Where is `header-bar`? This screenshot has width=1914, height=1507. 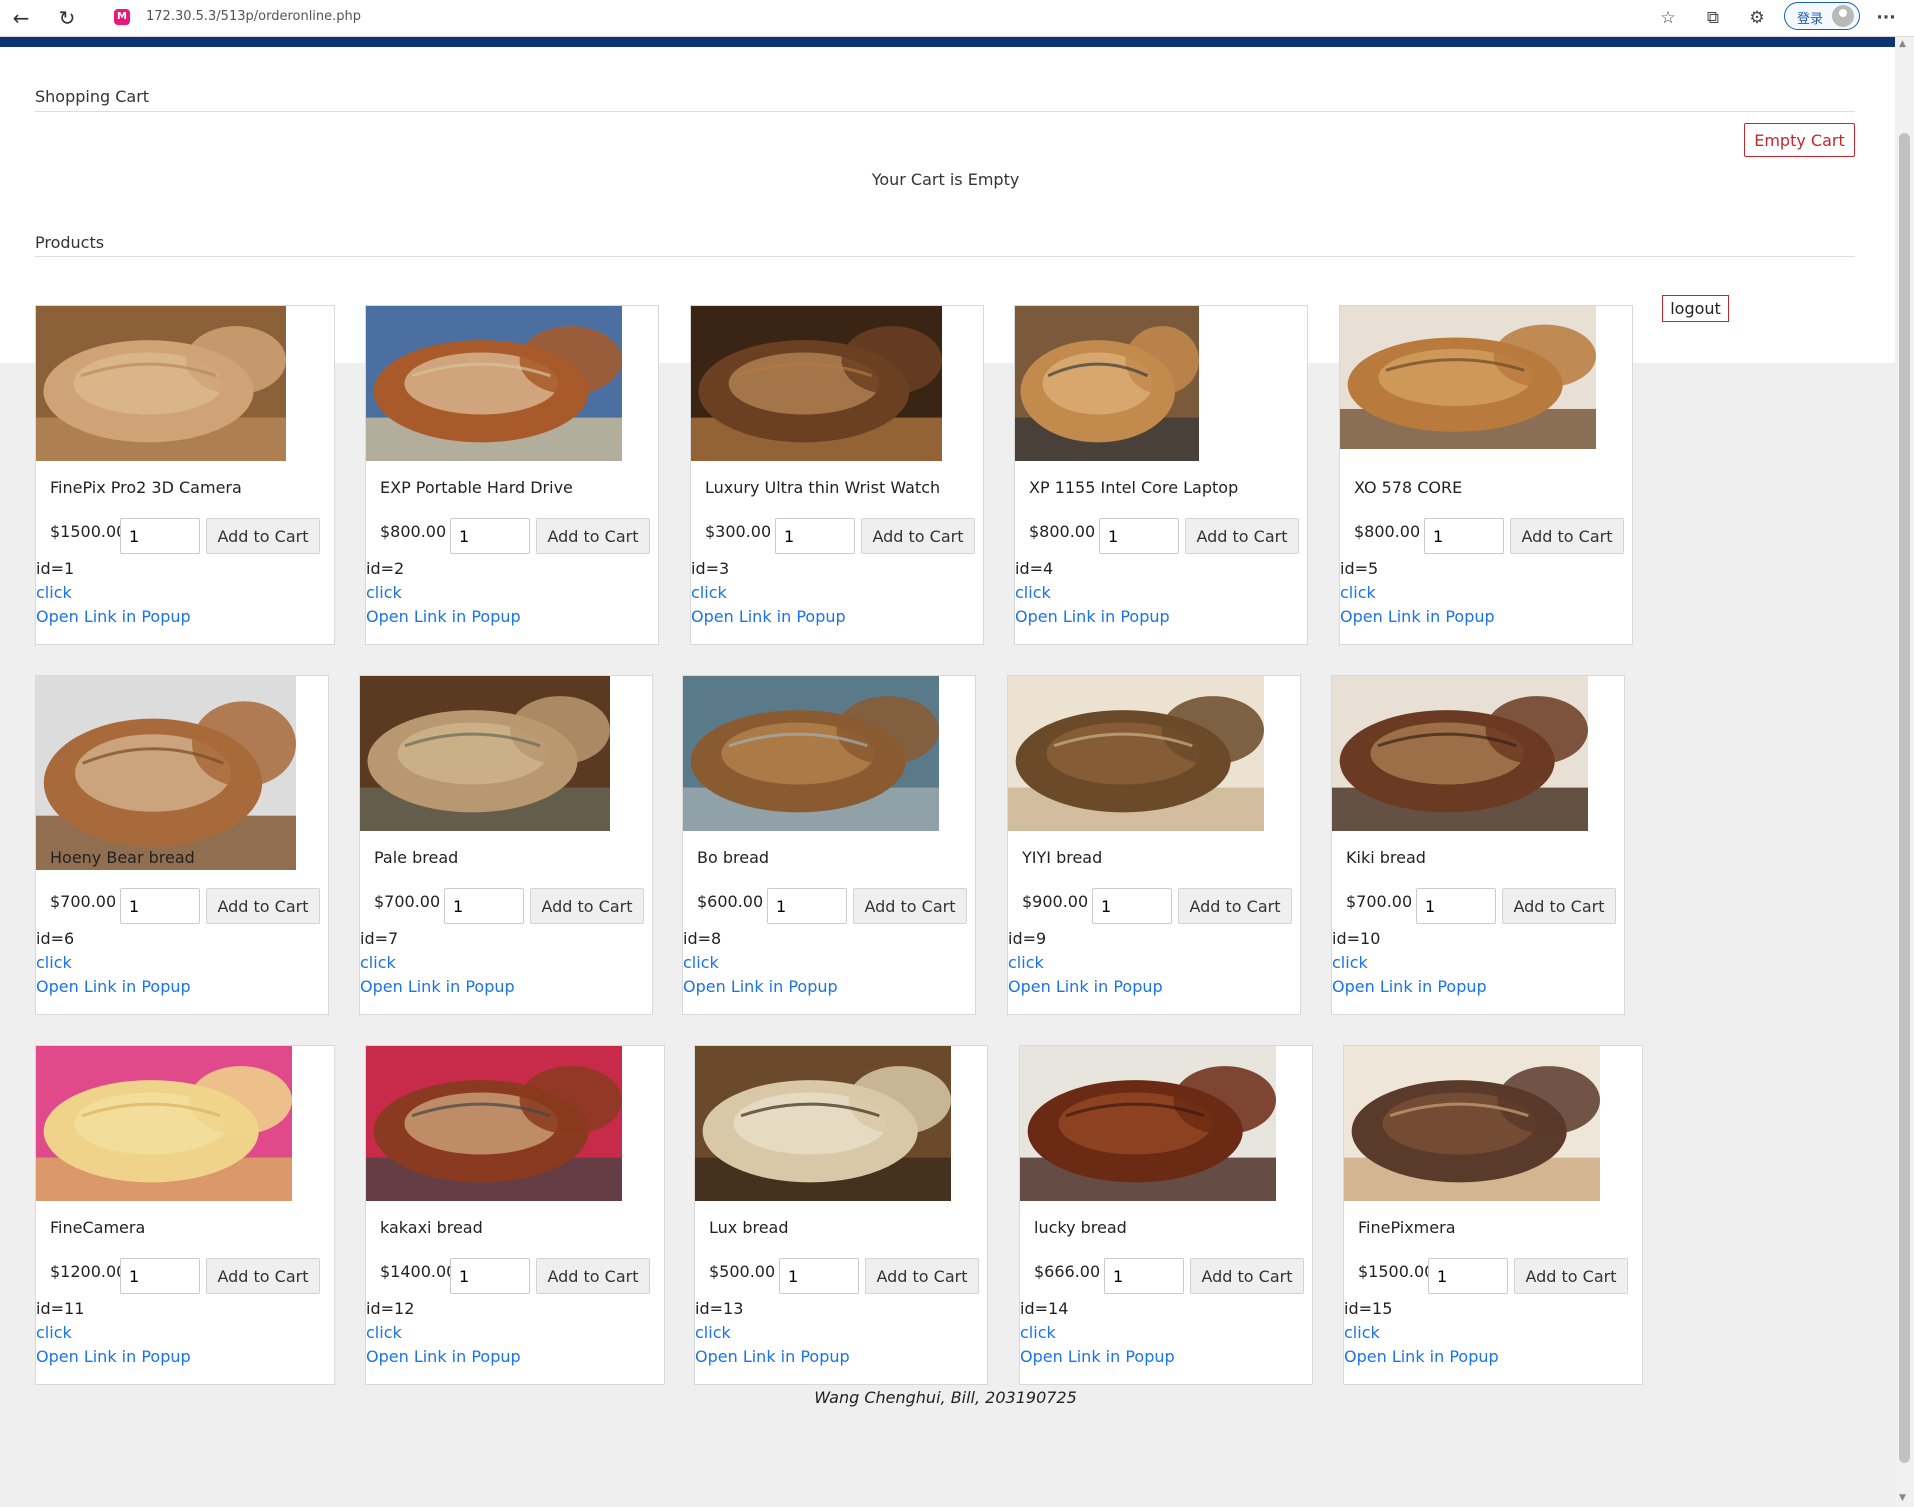 header-bar is located at coordinates (947, 42).